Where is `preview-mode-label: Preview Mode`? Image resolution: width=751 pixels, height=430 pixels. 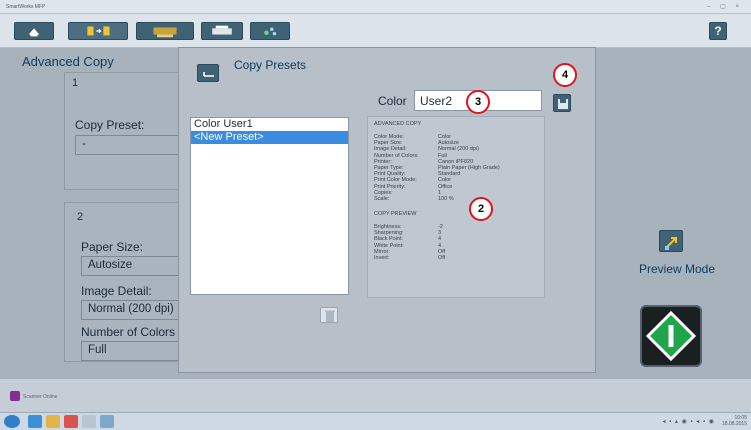 preview-mode-label: Preview Mode is located at coordinates (677, 269).